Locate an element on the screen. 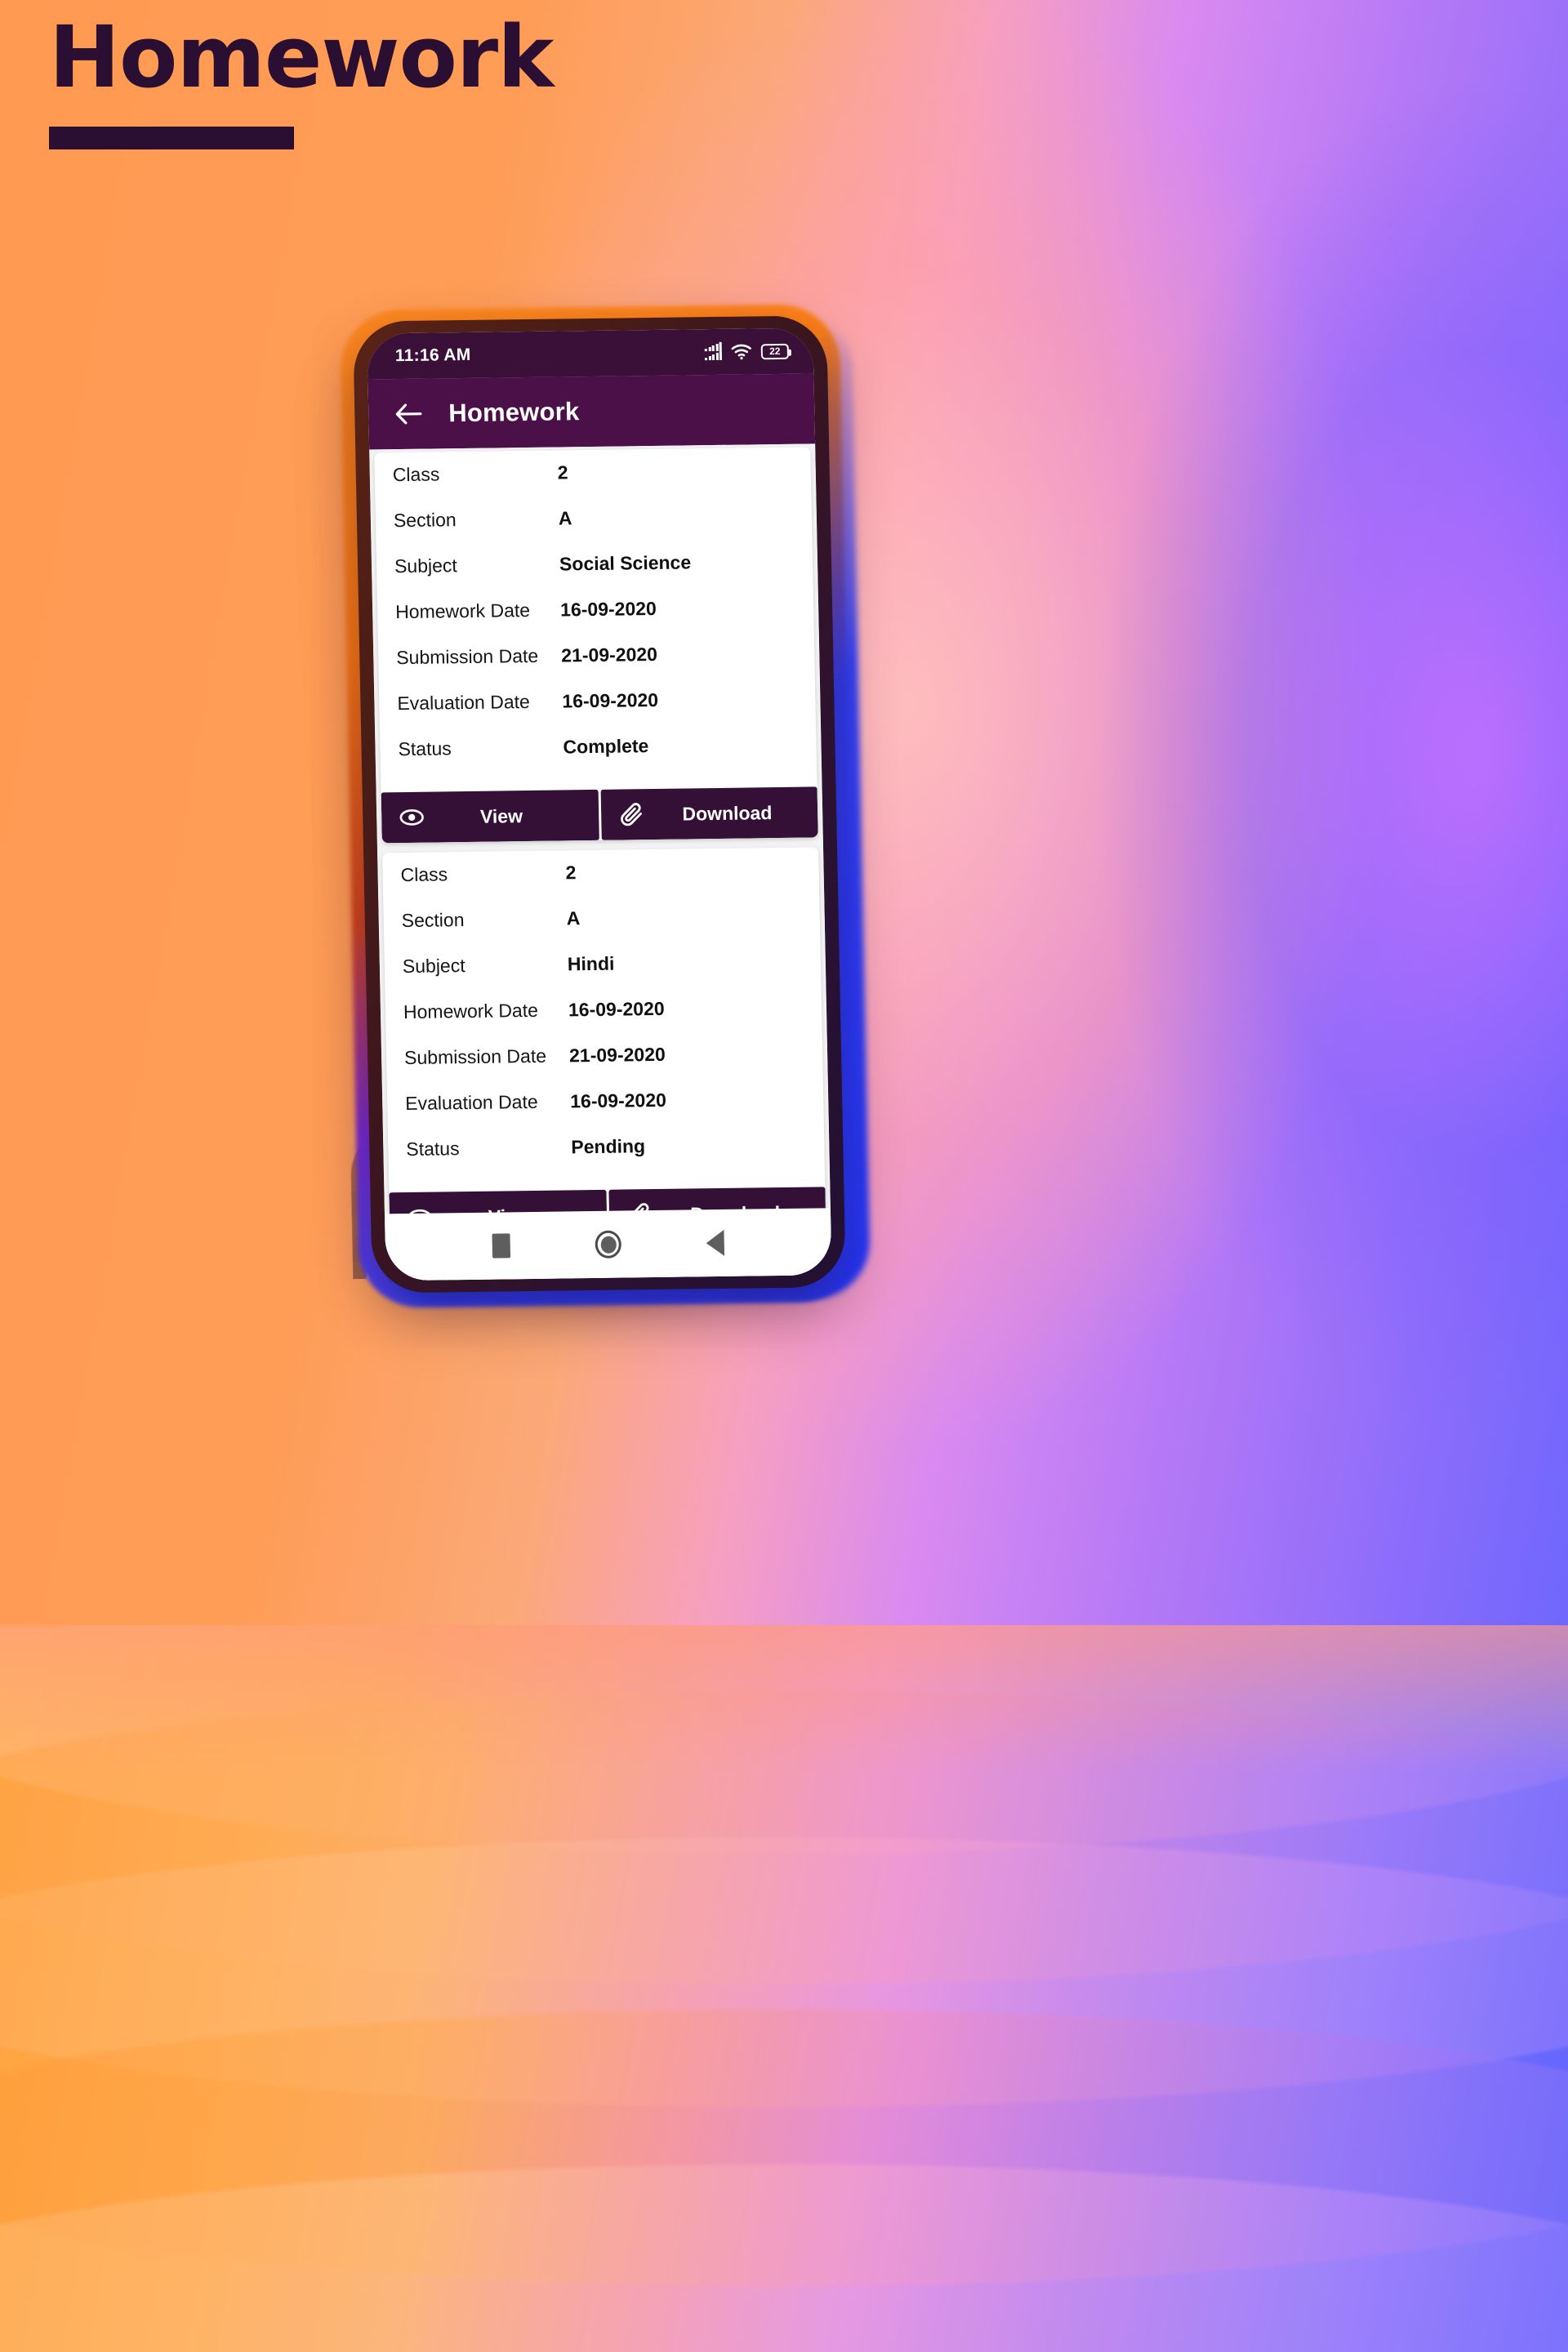 The width and height of the screenshot is (1568, 2352). row-value-subject: Hindi is located at coordinates (591, 963).